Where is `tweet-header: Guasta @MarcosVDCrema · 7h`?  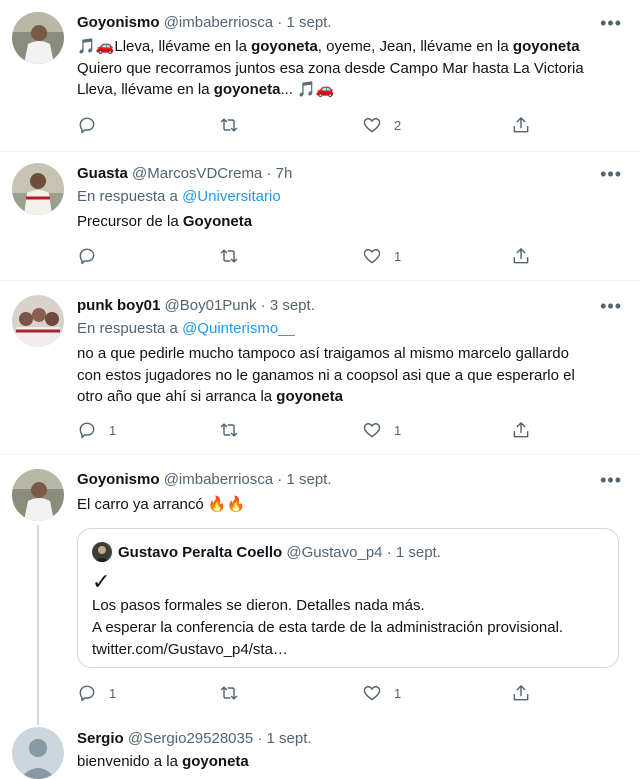 tweet-header: Guasta @MarcosVDCrema · 7h is located at coordinates (184, 174).